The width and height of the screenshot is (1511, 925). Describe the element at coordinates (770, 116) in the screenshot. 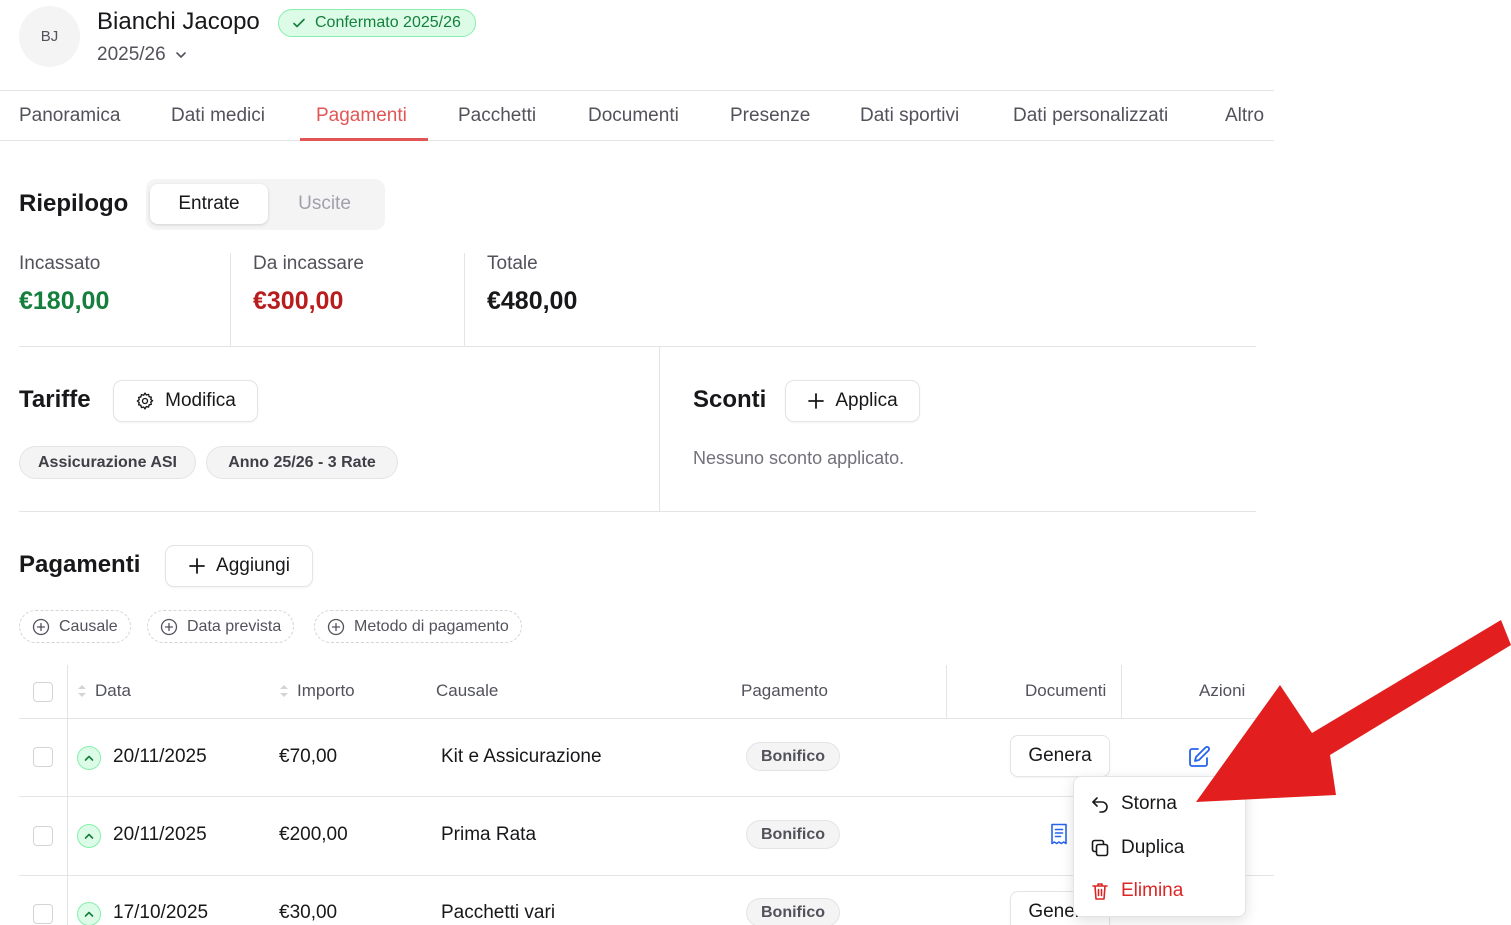

I see `tab-presenze: Presenze` at that location.